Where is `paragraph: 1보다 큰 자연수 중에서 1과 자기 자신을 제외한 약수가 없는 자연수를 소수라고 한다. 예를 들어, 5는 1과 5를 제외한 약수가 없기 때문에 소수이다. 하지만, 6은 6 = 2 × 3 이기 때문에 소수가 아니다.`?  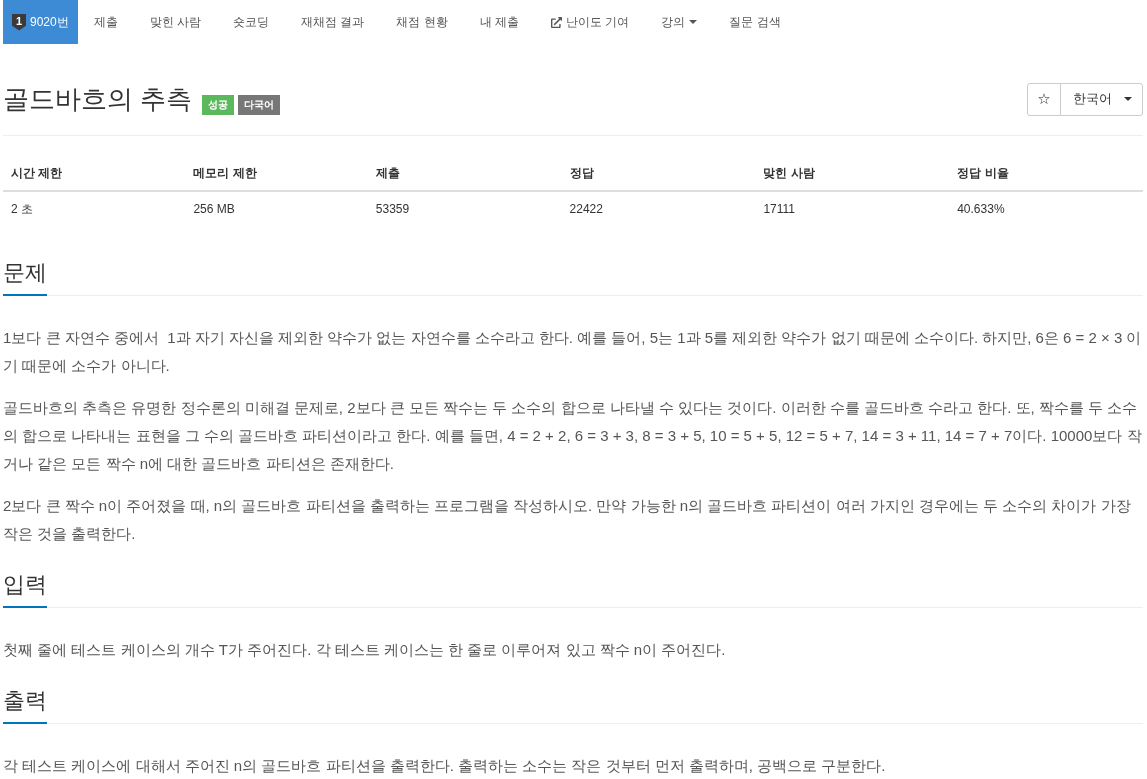 paragraph: 1보다 큰 자연수 중에서 1과 자기 자신을 제외한 약수가 없는 자연수를 소수라고 한다. 예를 들어, 5는 1과 5를 제외한 약수가 없기 때문에 소수이다. 하지만, 6은 6 = 2 × 3 이기 때문에 소수가 아니다. is located at coordinates (573, 352).